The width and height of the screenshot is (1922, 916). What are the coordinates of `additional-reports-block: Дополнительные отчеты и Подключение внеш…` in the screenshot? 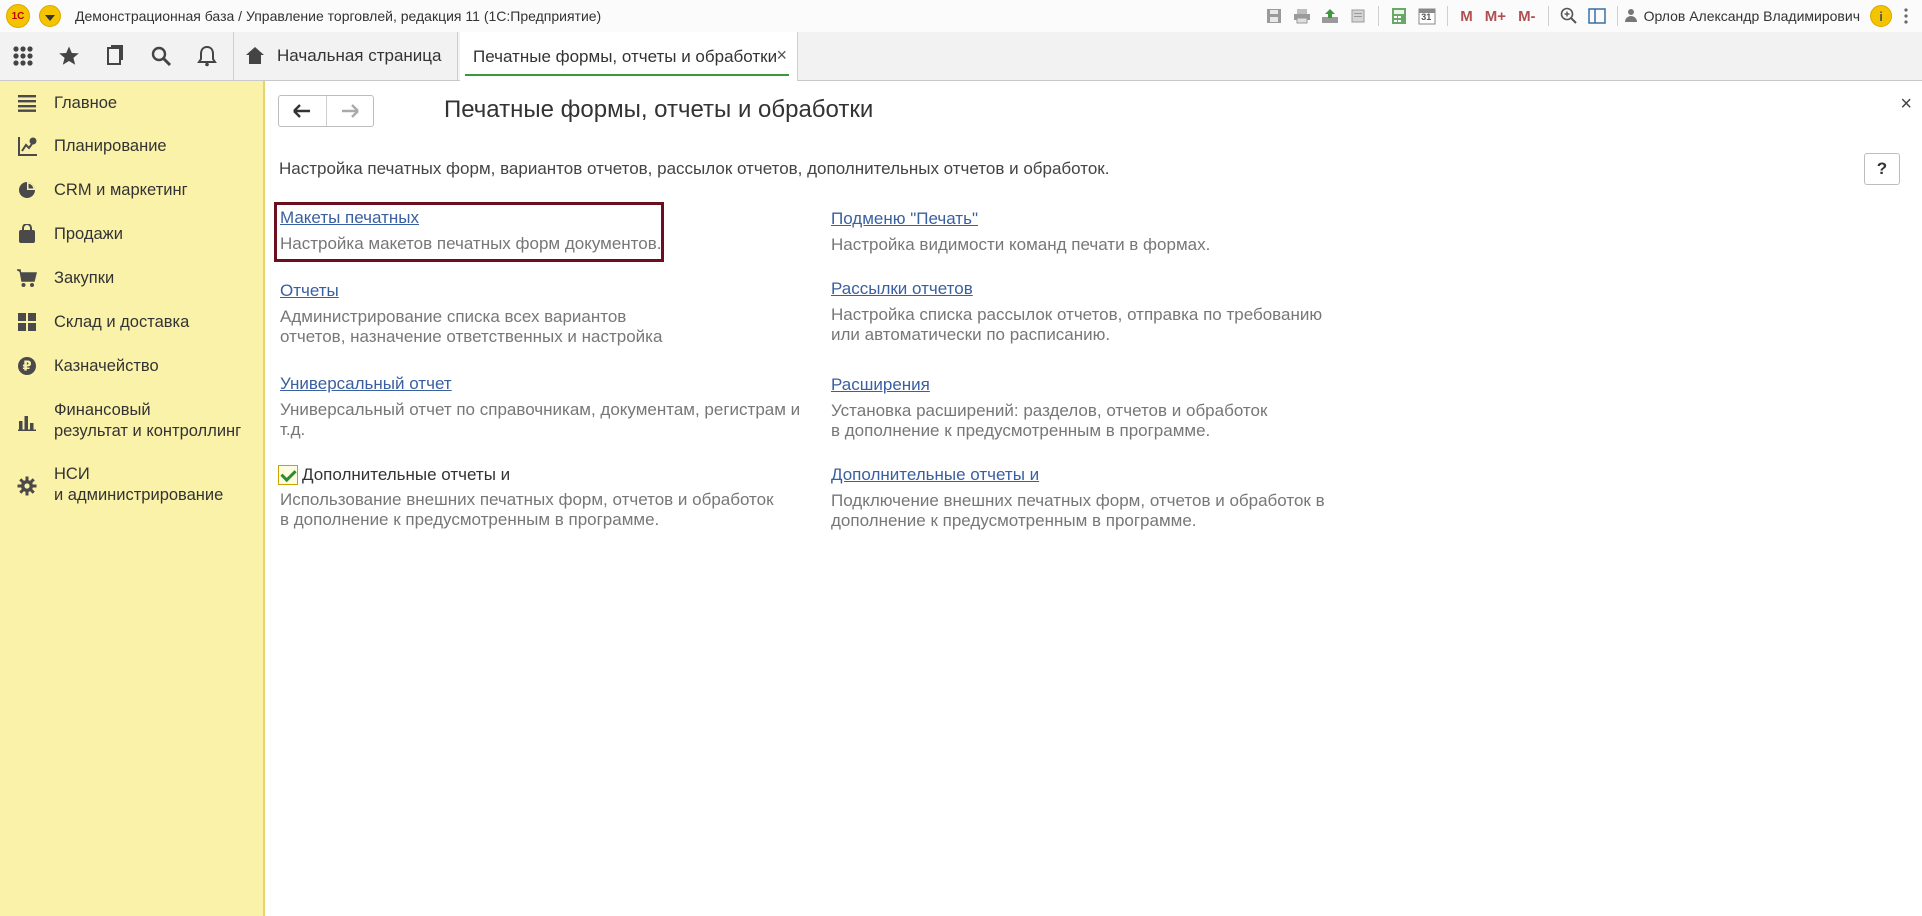 It's located at (1078, 498).